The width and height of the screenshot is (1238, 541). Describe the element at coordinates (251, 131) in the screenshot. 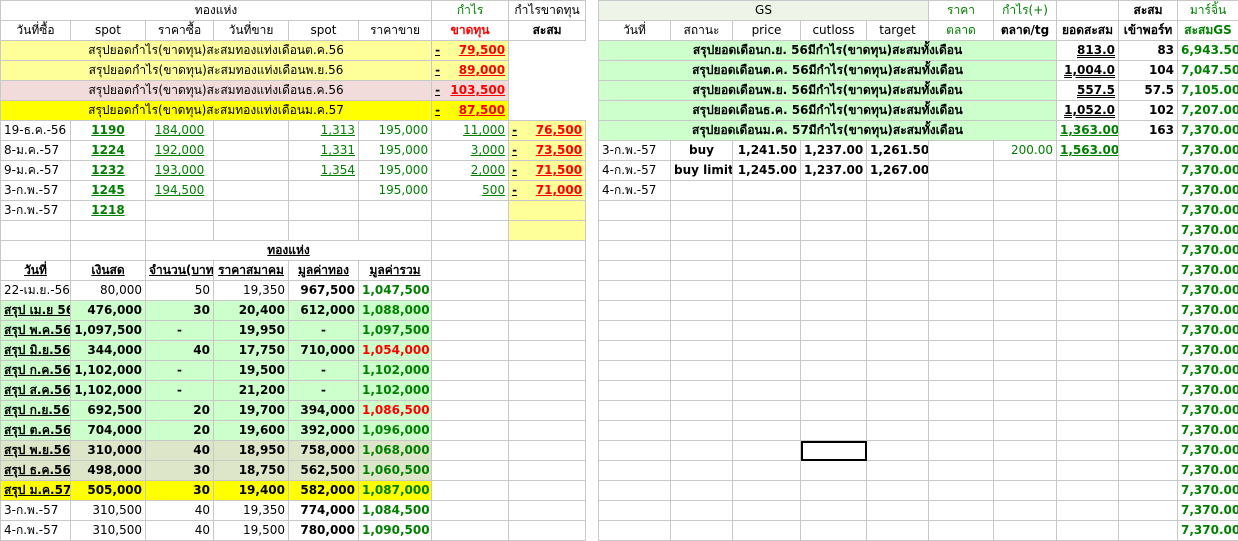

I see `trade-sell-date` at that location.